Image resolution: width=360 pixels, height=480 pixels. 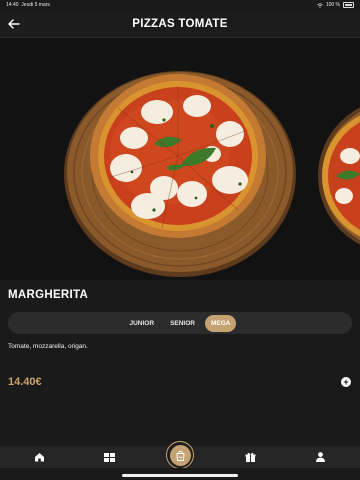 I want to click on gift-icon, so click(x=250, y=457).